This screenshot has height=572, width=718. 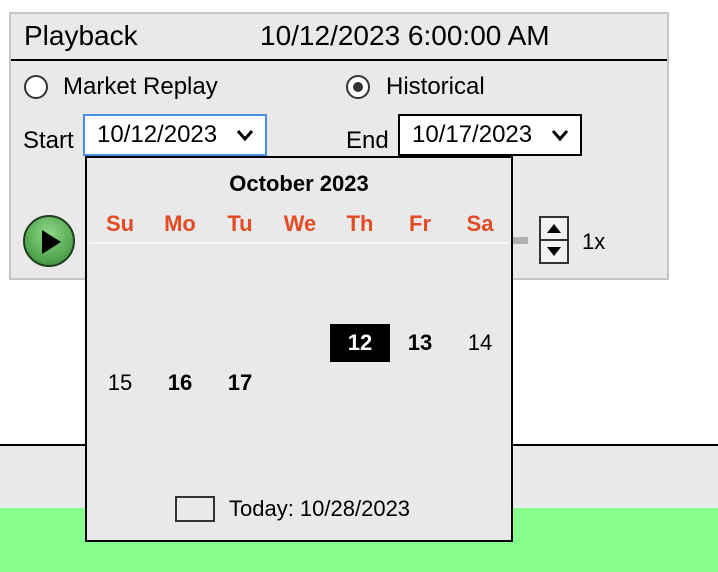 What do you see at coordinates (319, 509) in the screenshot?
I see `today-link: Today: 10/28/2023` at bounding box center [319, 509].